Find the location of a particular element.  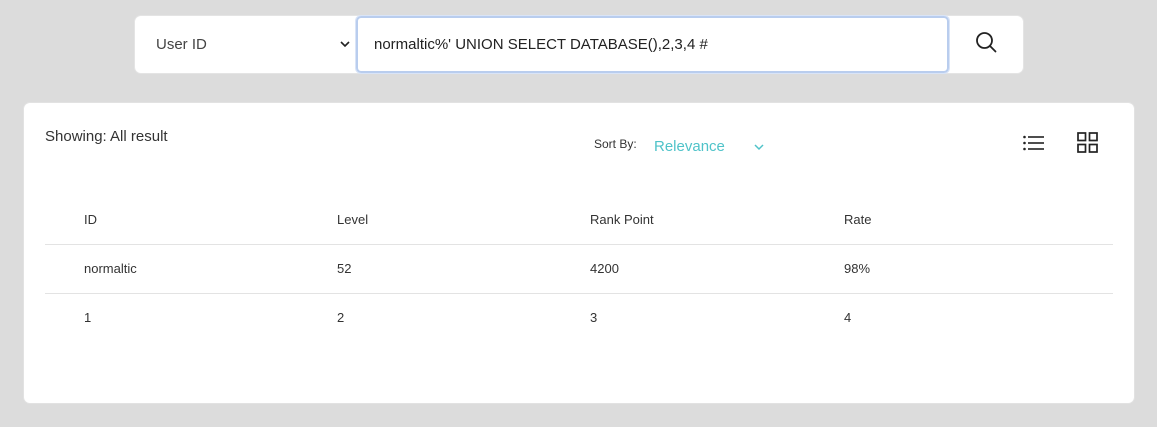

column-header-id: ID is located at coordinates (171, 220).